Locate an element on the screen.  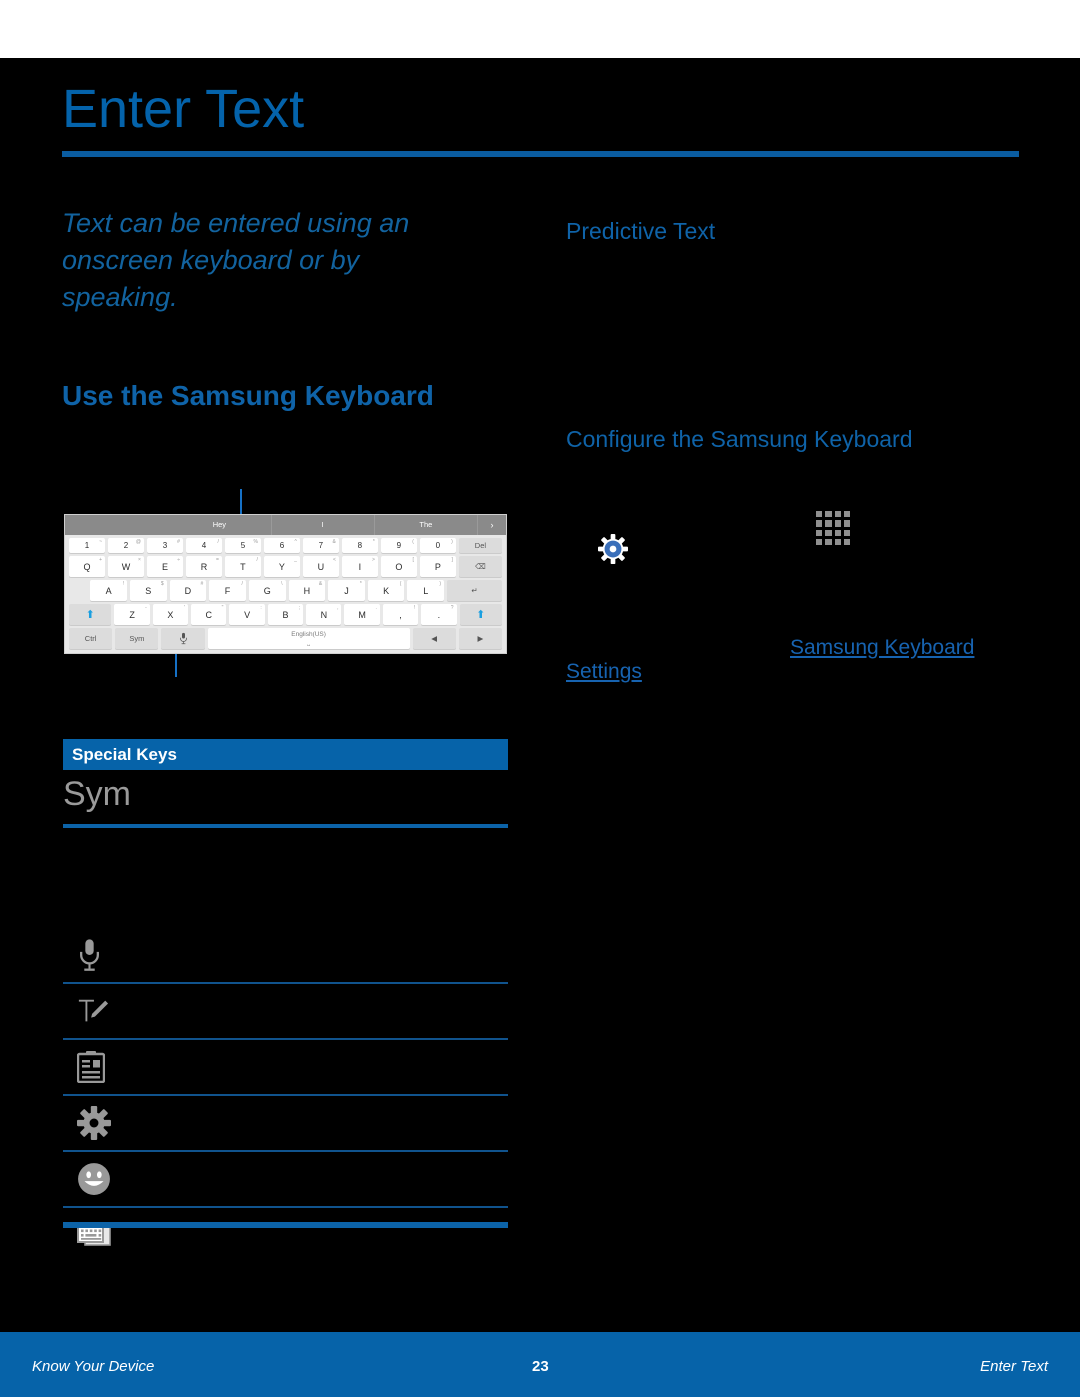
key-o: O[ is located at coordinates (398, 566).